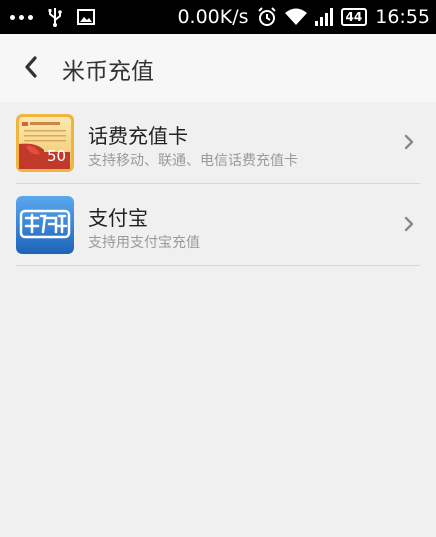  What do you see at coordinates (21, 17) in the screenshot?
I see `more-dots-icon` at bounding box center [21, 17].